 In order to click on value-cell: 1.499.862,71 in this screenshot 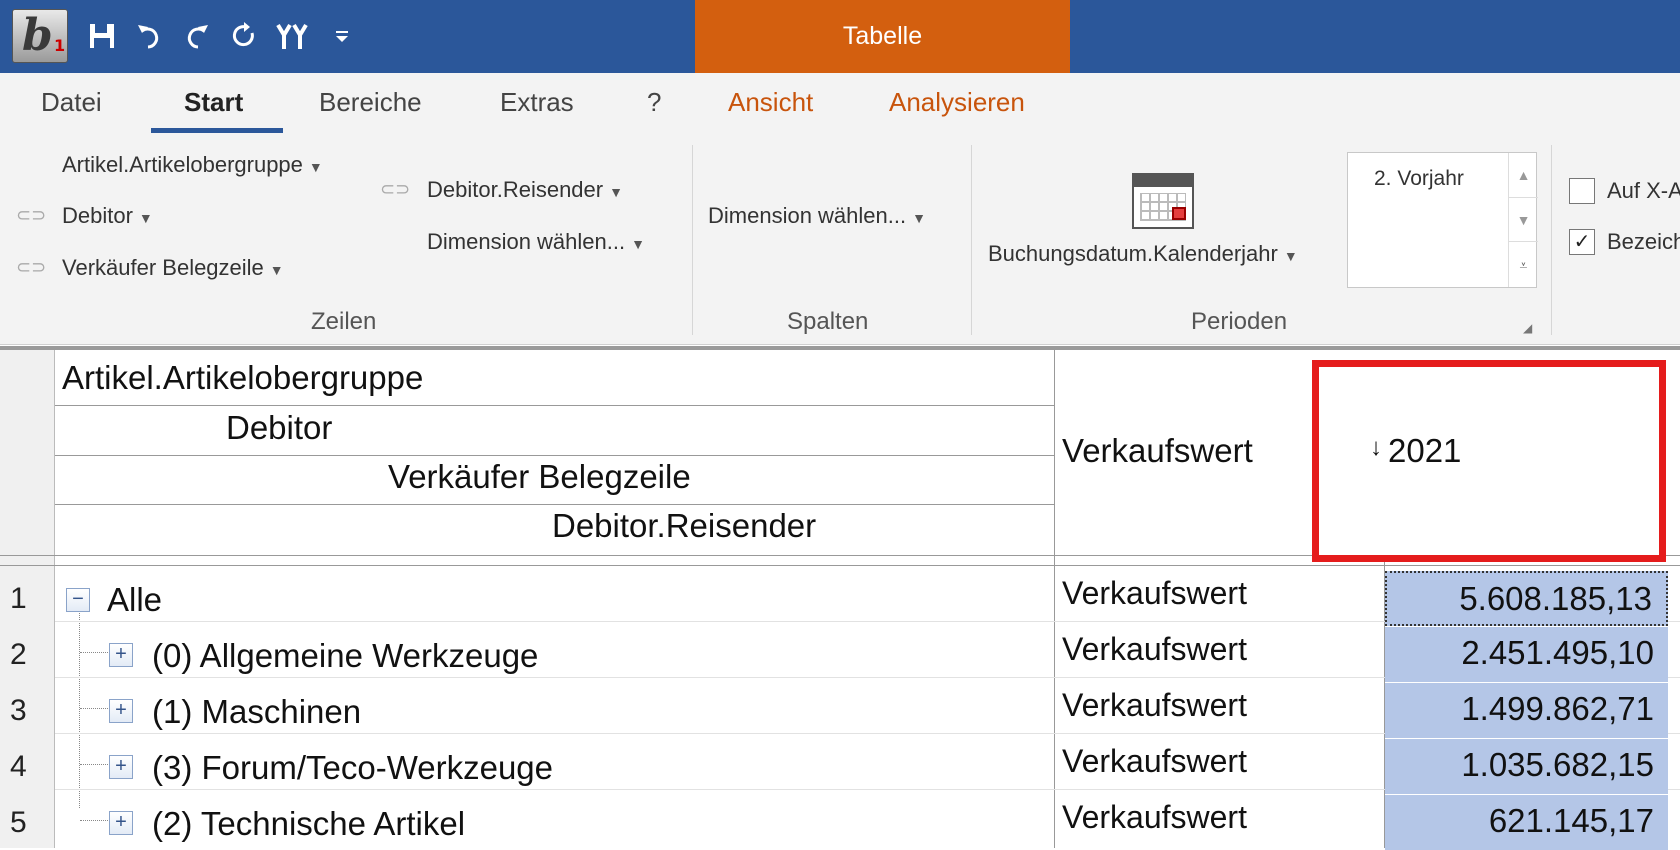, I will do `click(1526, 710)`.